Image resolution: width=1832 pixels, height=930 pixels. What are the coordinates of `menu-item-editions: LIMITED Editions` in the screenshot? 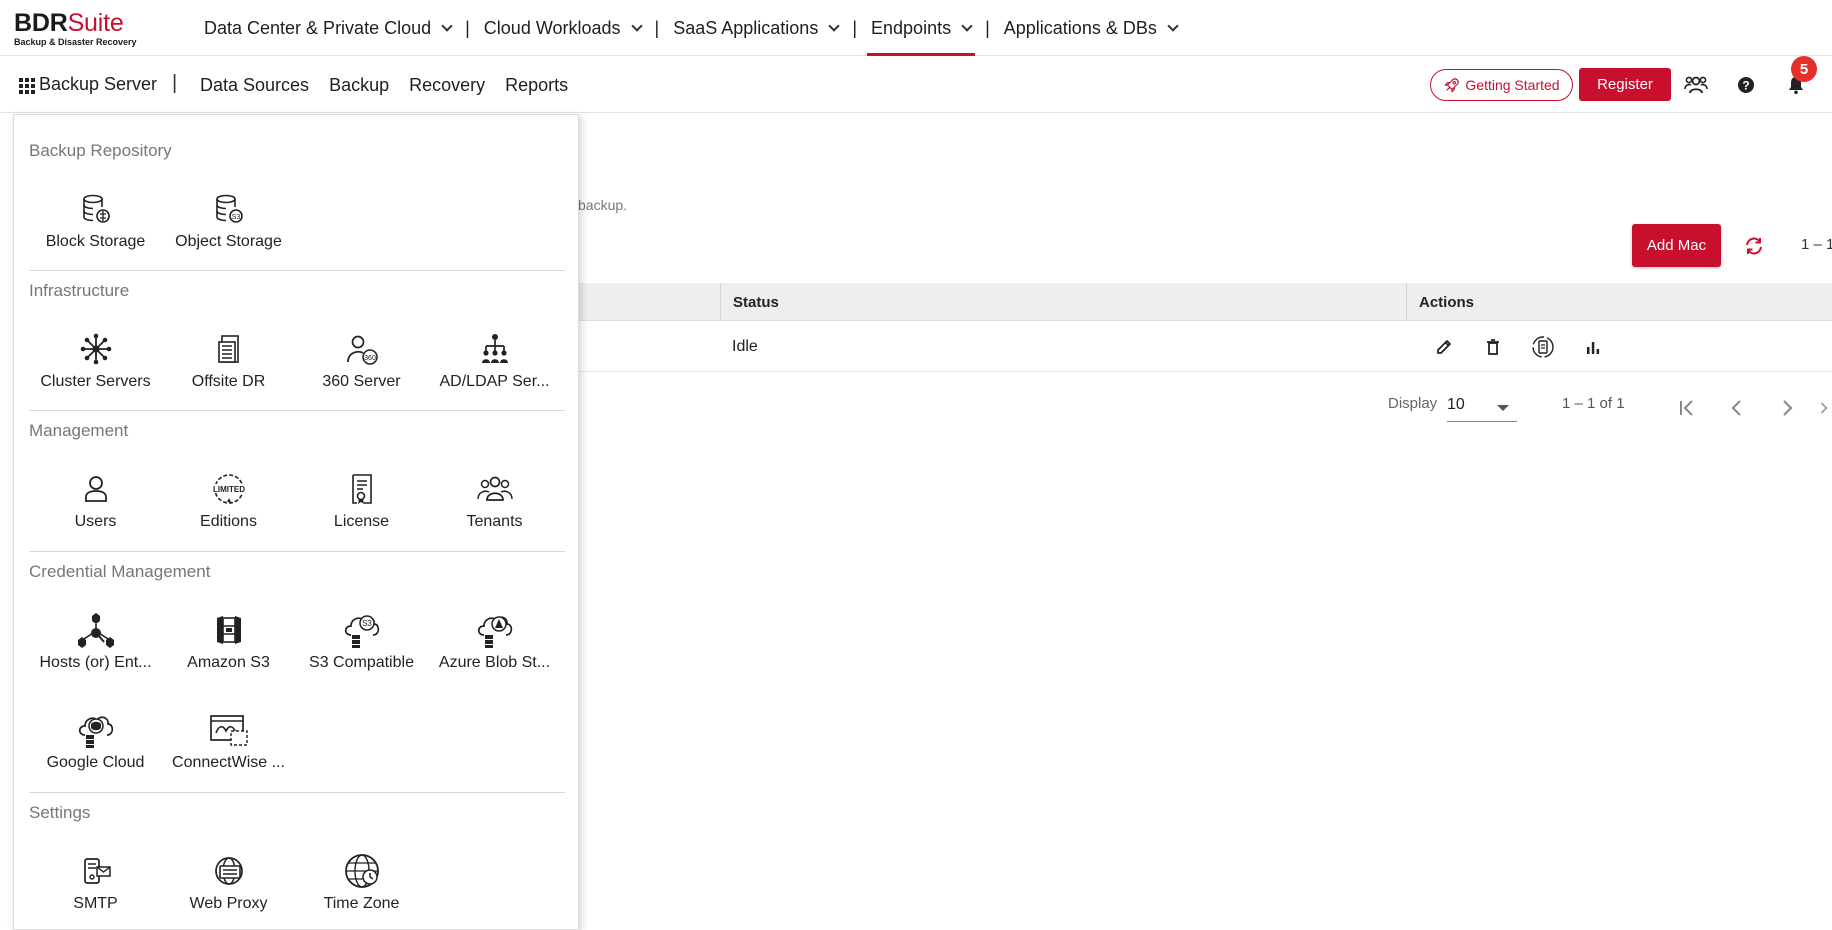 It's located at (228, 509).